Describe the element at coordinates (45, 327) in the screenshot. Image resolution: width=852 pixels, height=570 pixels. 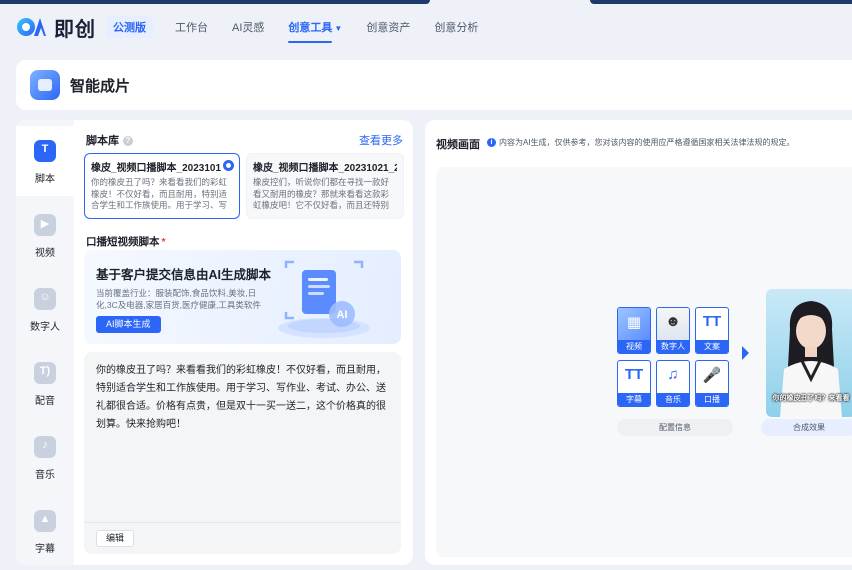
I see `sidebar-item-label: 数字人` at that location.